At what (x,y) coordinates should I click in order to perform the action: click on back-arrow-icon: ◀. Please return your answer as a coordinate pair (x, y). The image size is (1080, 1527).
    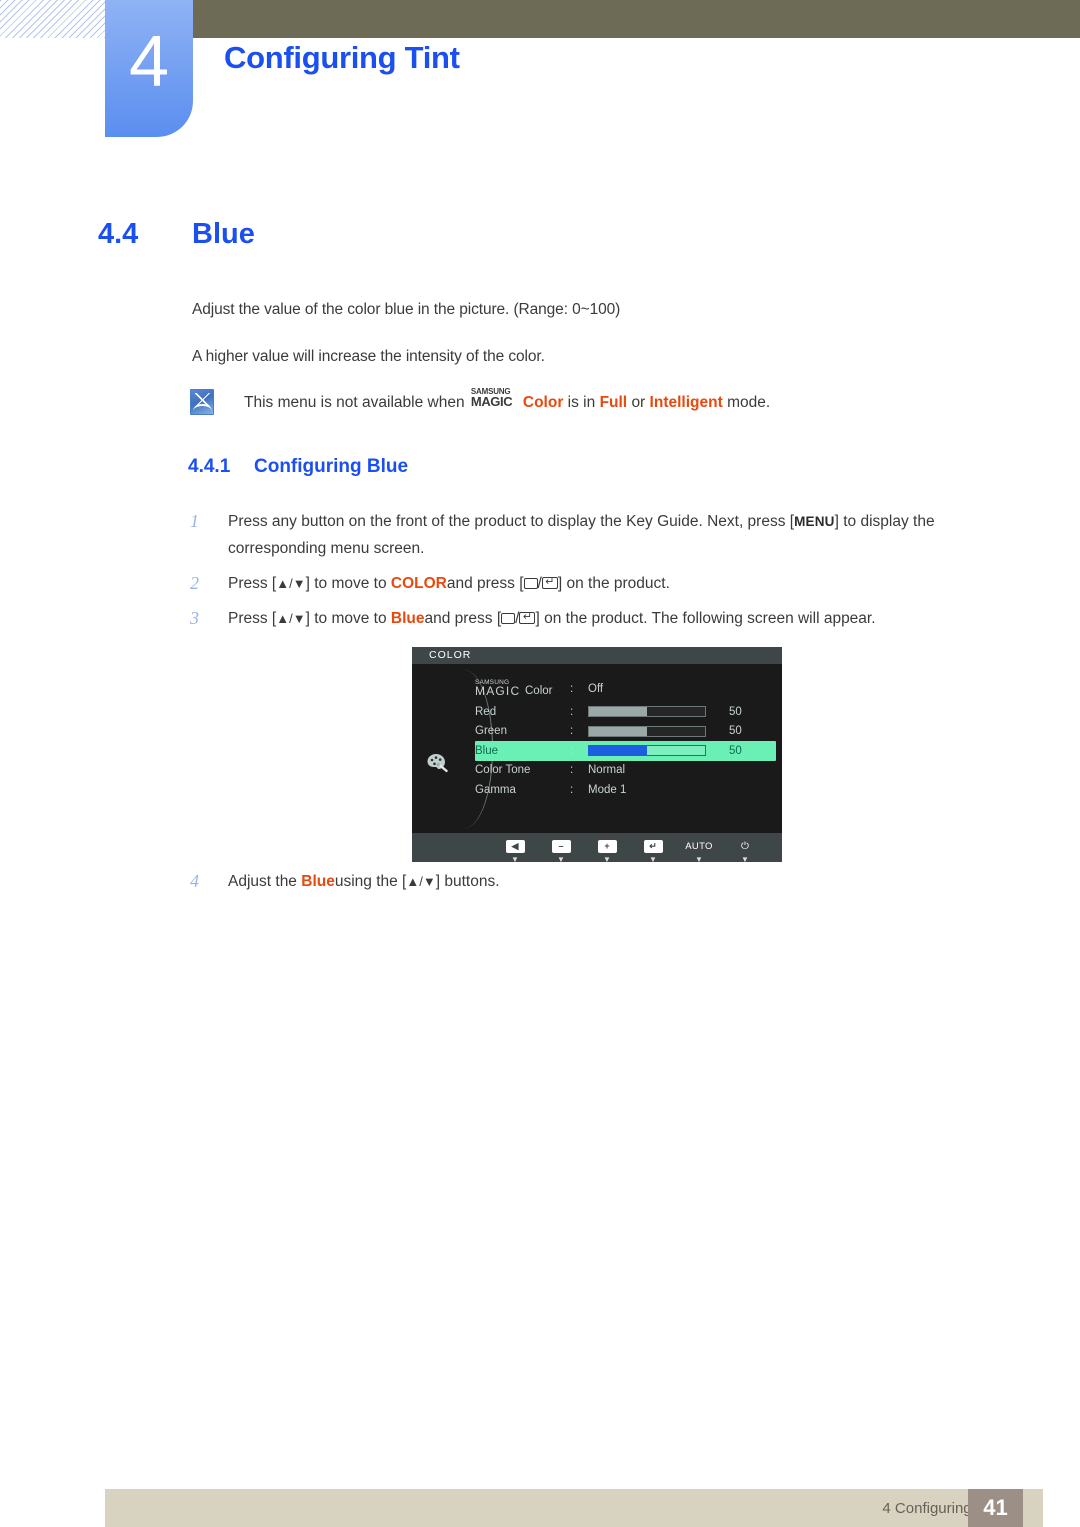
    Looking at the image, I should click on (515, 846).